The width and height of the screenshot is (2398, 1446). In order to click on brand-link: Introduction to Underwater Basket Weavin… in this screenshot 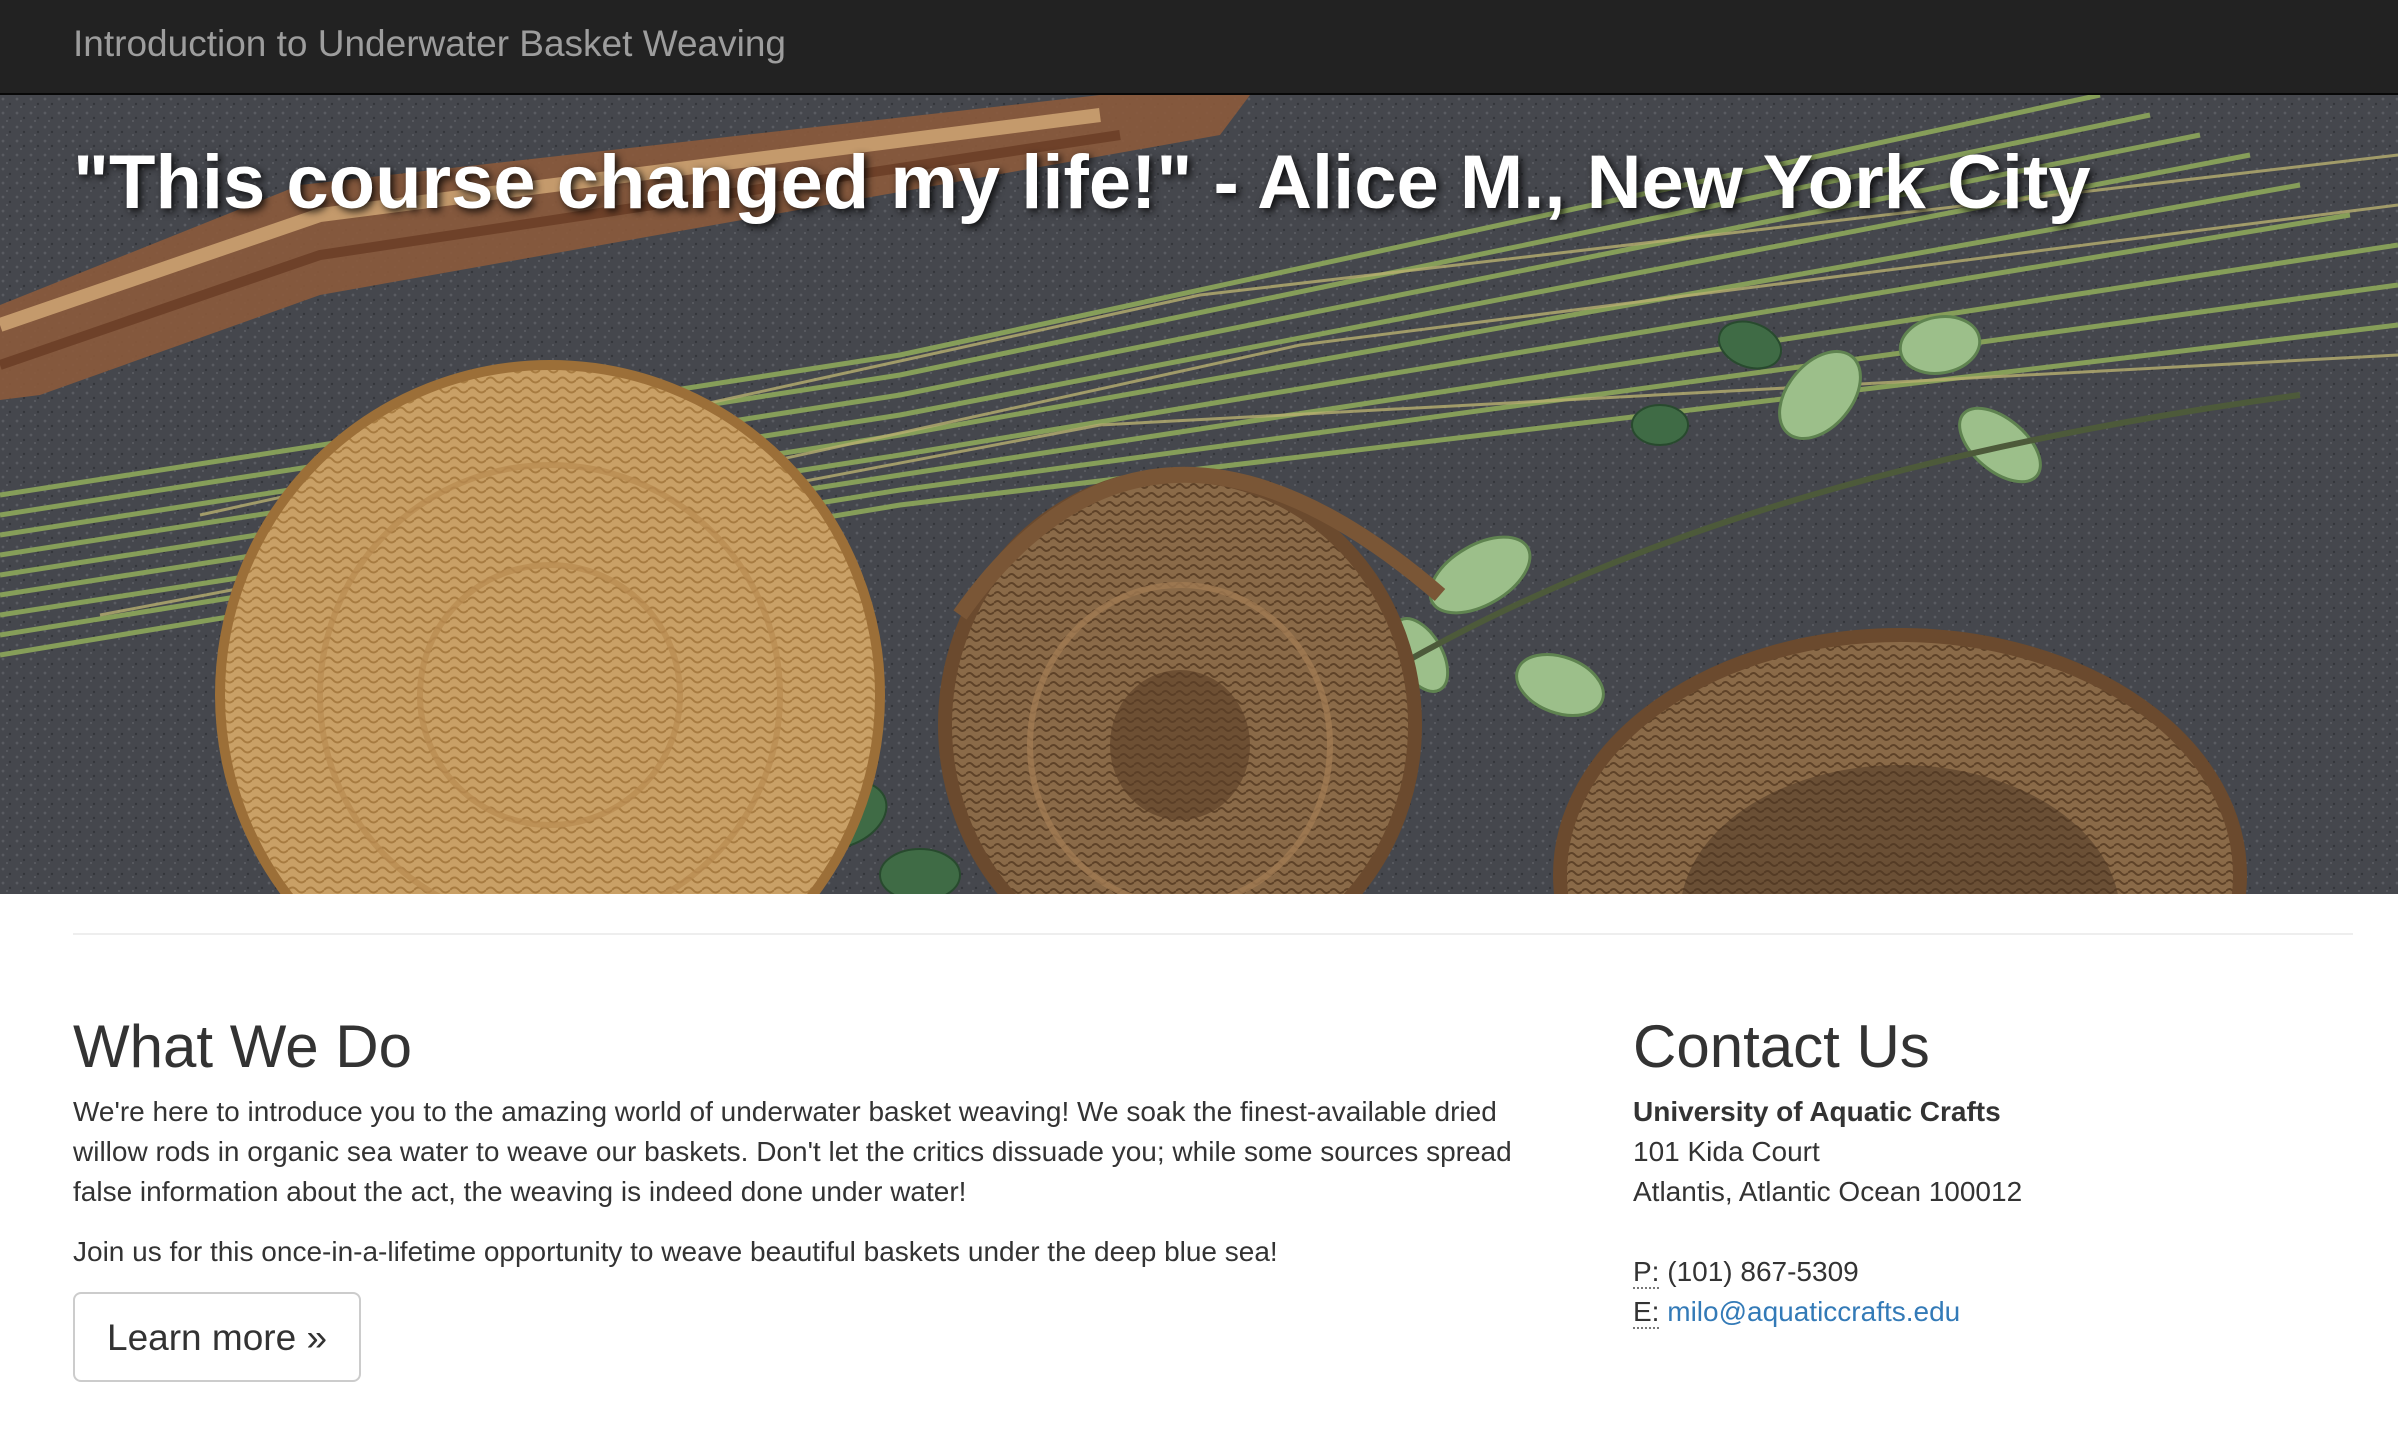, I will do `click(429, 44)`.